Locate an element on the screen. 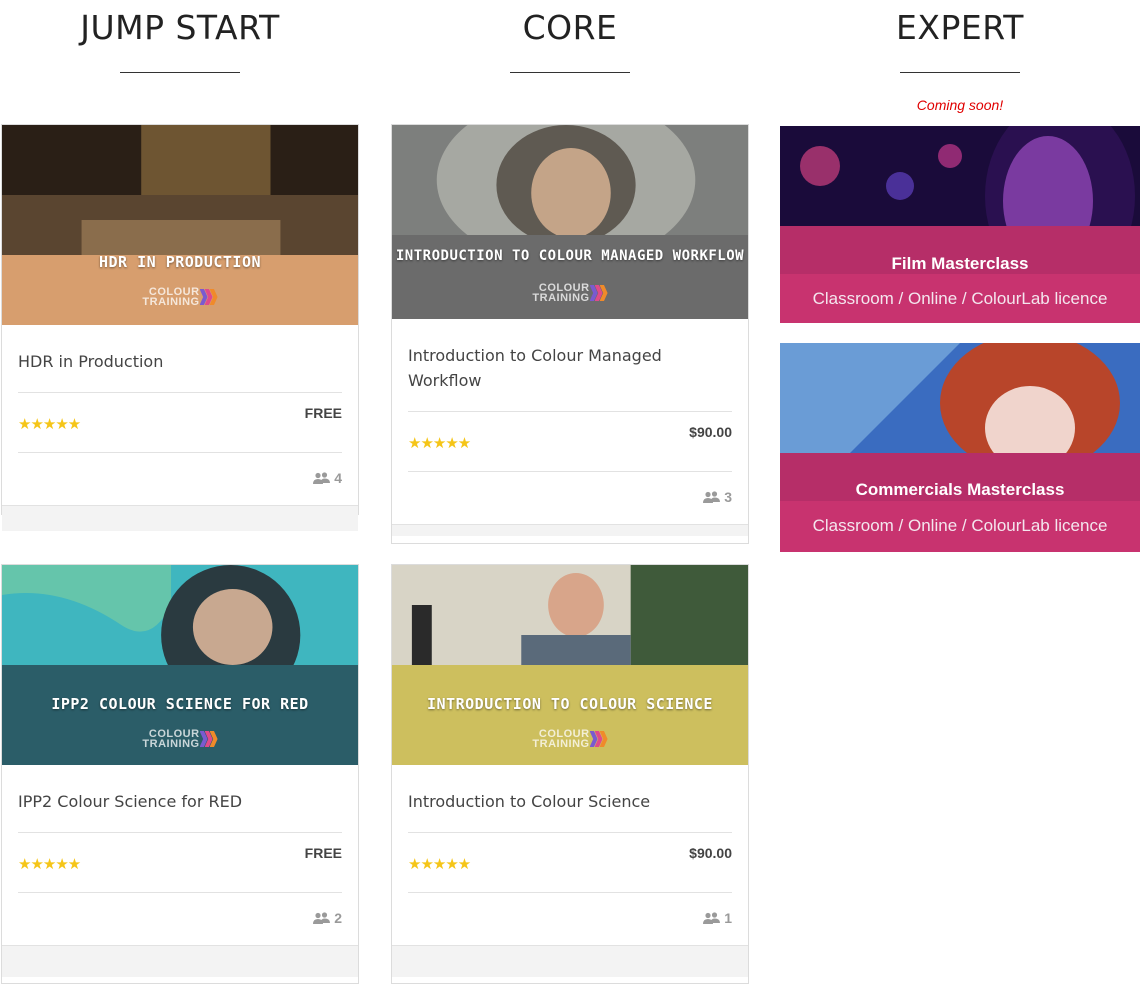 The height and width of the screenshot is (989, 1141). course-title: IPP2 Colour Science for RED is located at coordinates (180, 799).